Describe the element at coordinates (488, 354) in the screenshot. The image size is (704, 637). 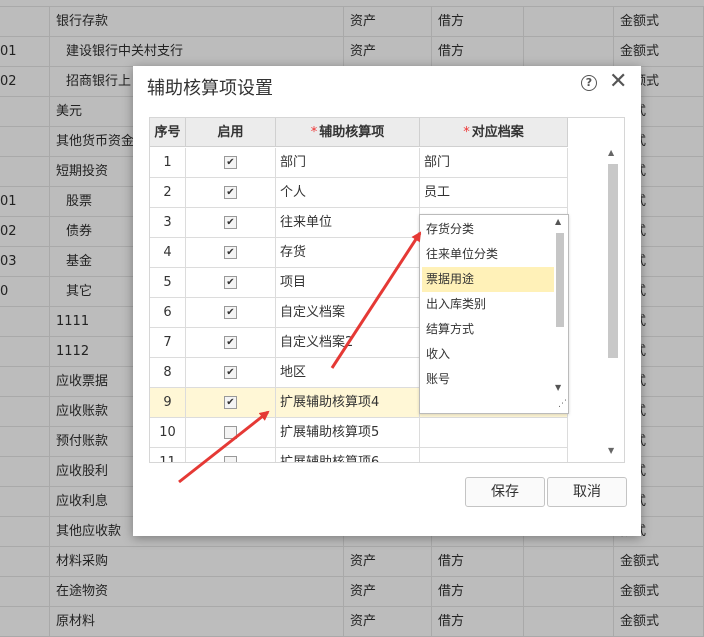
I see `dropdown-option: 收入` at that location.